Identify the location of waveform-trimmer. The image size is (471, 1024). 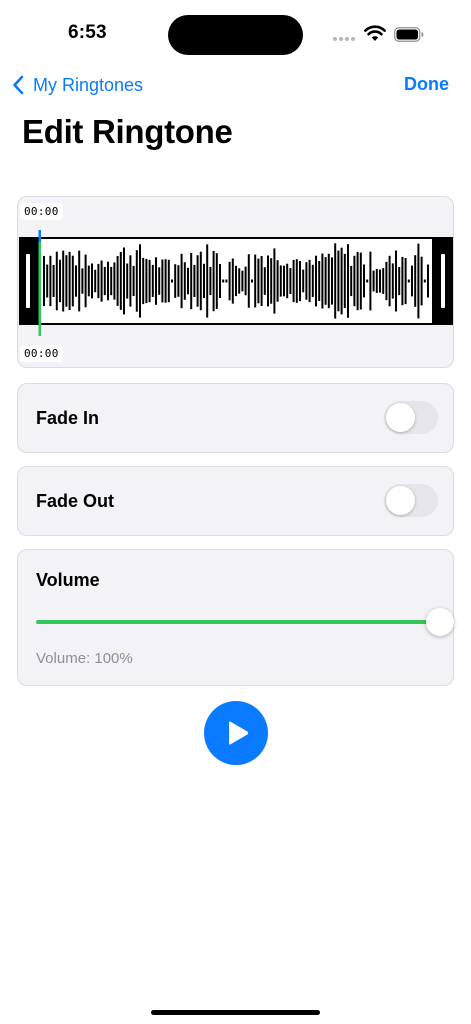
(236, 281).